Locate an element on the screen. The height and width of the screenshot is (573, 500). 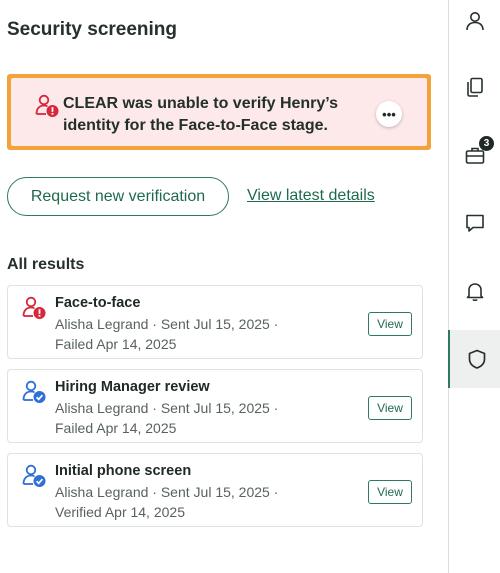
more-options-button: ••• is located at coordinates (389, 114).